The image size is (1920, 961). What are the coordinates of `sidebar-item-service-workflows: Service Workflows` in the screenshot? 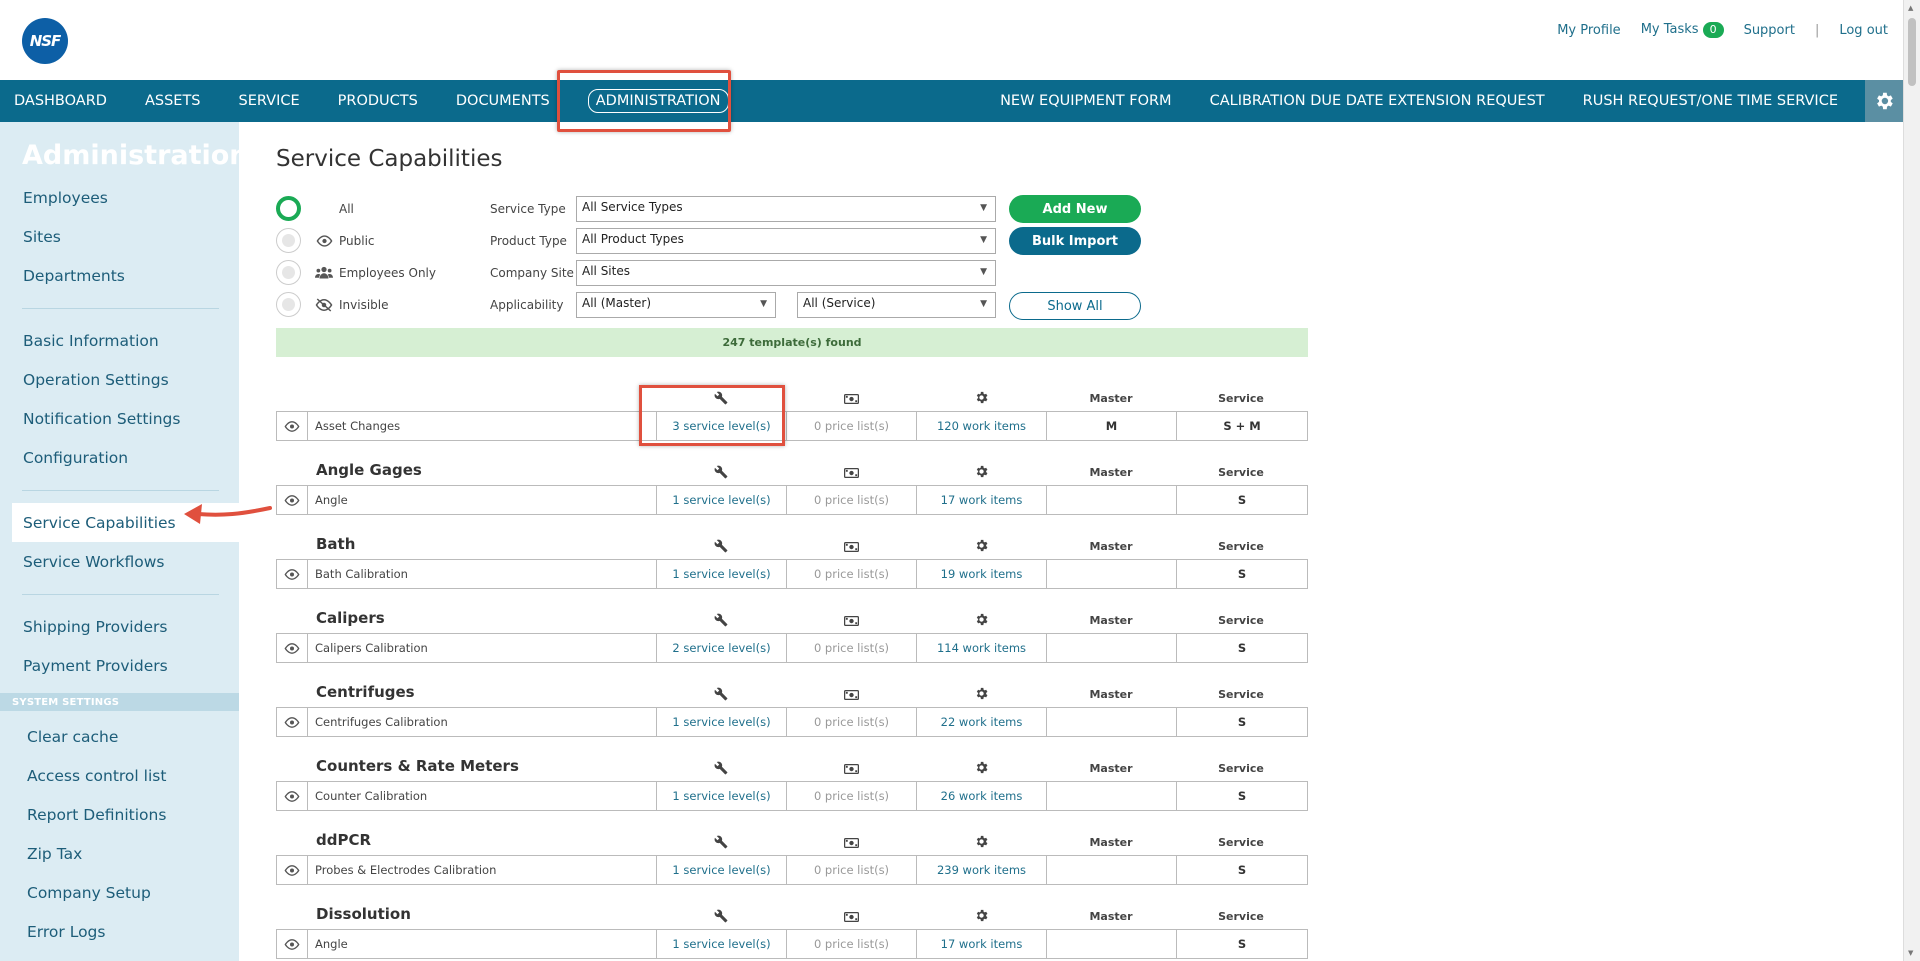 It's located at (119, 561).